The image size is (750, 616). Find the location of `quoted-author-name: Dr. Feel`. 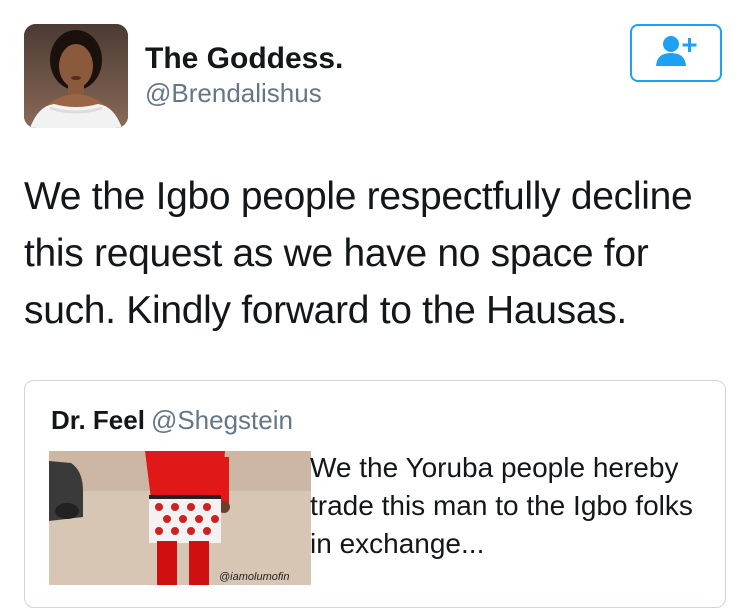

quoted-author-name: Dr. Feel is located at coordinates (98, 420).